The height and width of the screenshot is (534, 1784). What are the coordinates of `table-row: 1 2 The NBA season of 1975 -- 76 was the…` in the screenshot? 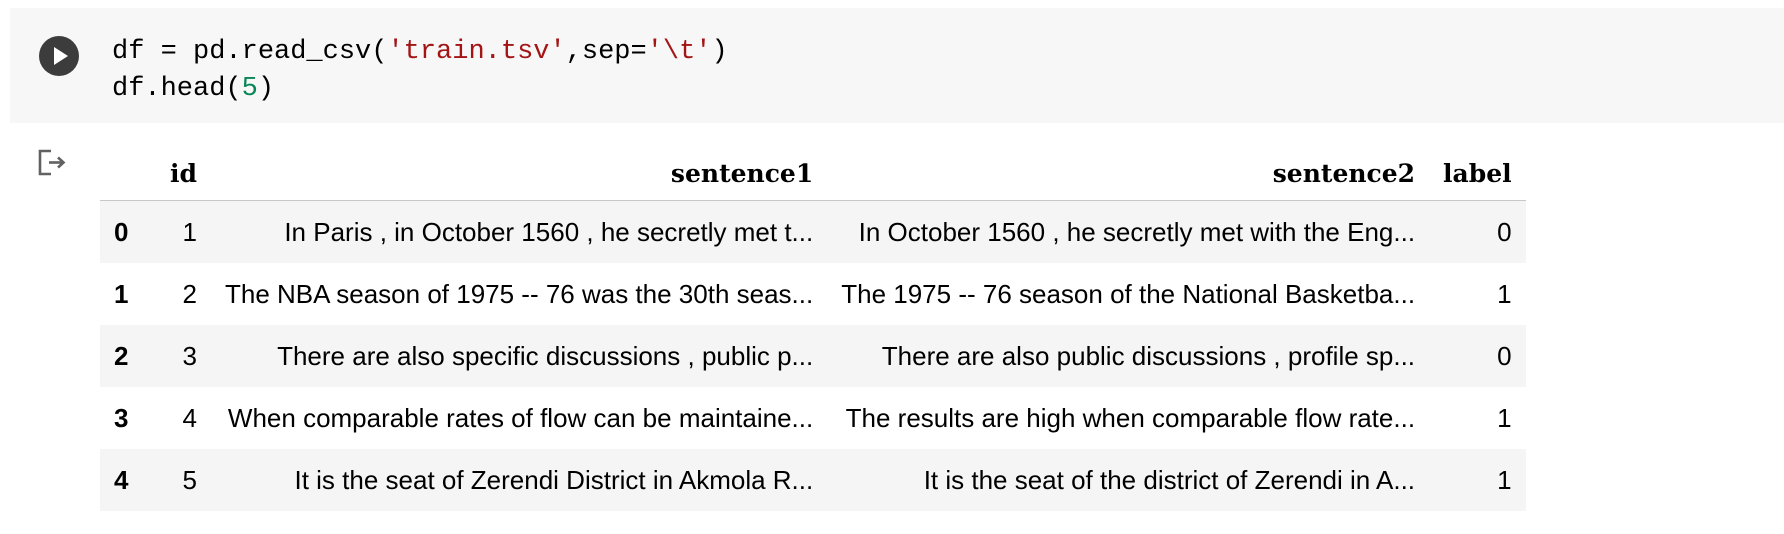 It's located at (813, 294).